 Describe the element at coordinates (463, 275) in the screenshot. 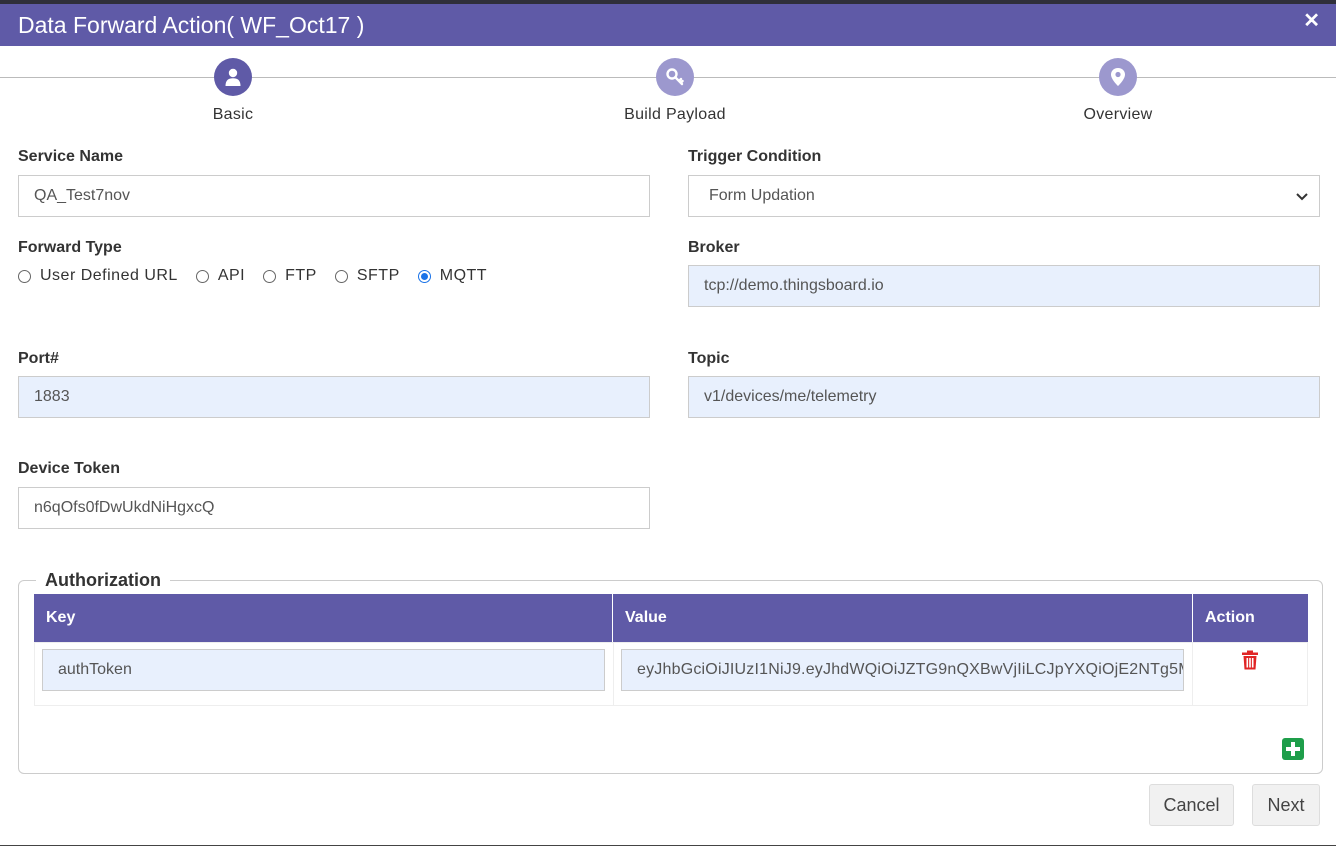

I see `radio-label: MQTT` at that location.